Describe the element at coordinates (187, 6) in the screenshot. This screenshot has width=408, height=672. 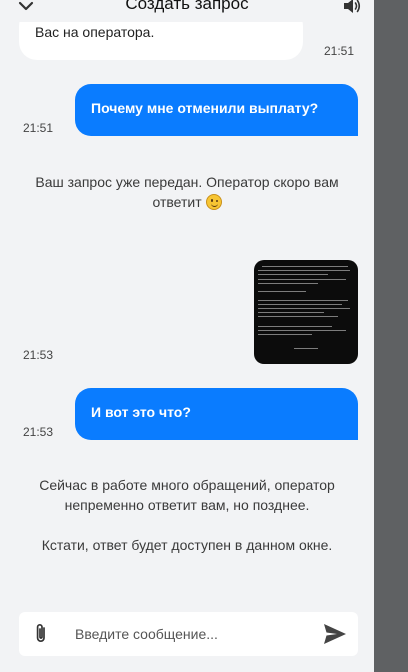
I see `chat-title: Создать запрос` at that location.